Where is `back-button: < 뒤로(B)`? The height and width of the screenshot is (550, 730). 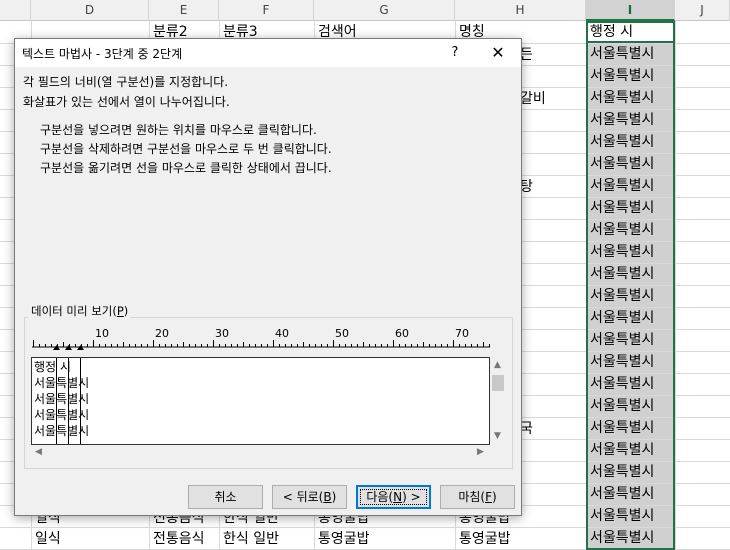
back-button: < 뒤로(B) is located at coordinates (309, 497).